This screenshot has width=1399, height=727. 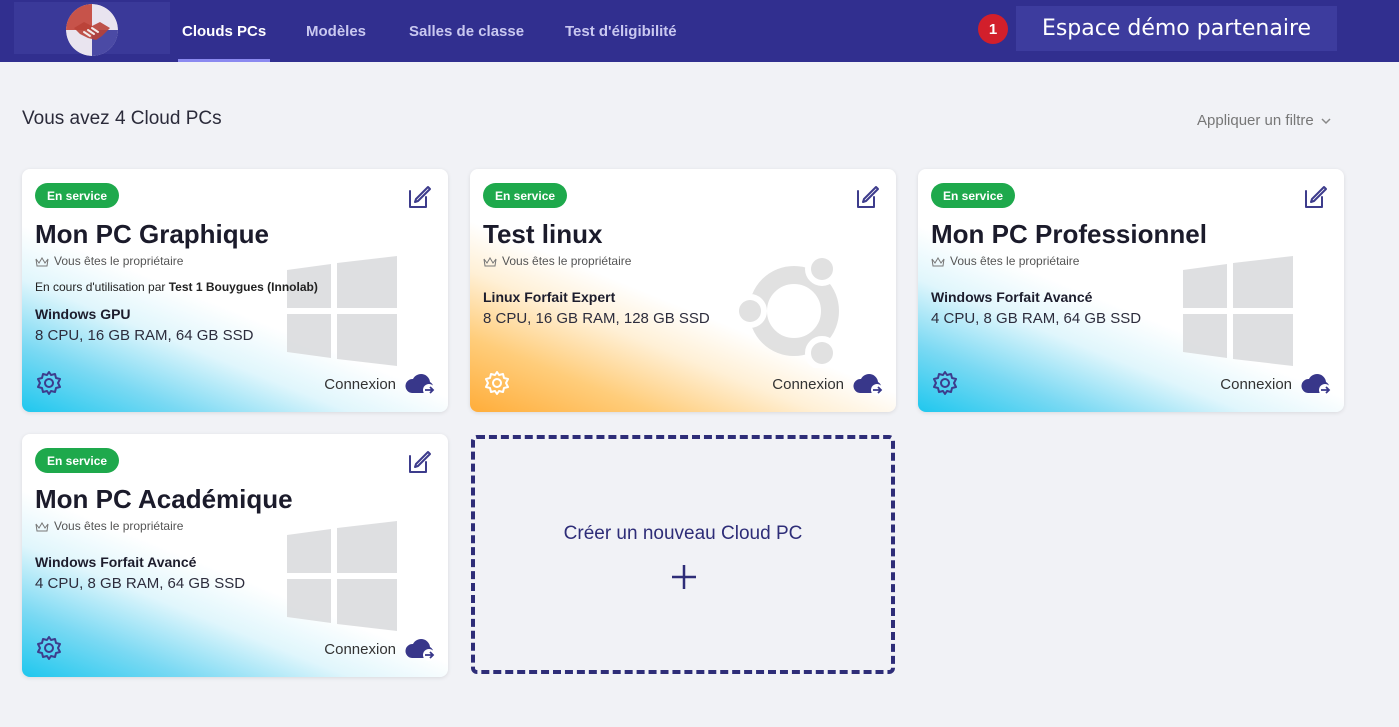 I want to click on tab-test-eligibilite: Test d'éligibilité, so click(x=621, y=31).